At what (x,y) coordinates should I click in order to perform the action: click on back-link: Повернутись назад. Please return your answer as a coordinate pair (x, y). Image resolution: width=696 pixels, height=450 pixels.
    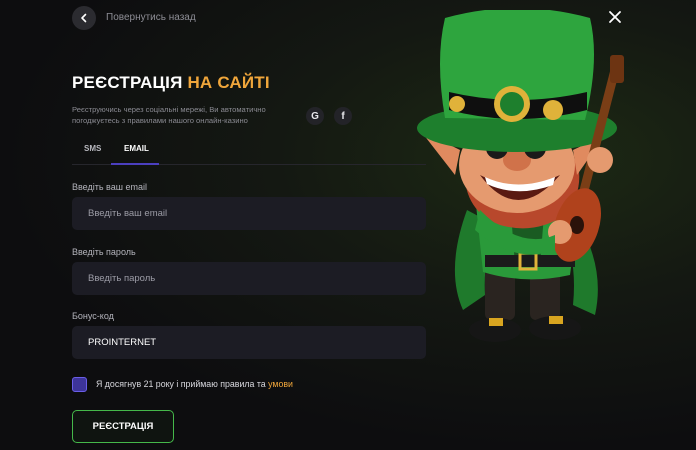
    Looking at the image, I should click on (151, 17).